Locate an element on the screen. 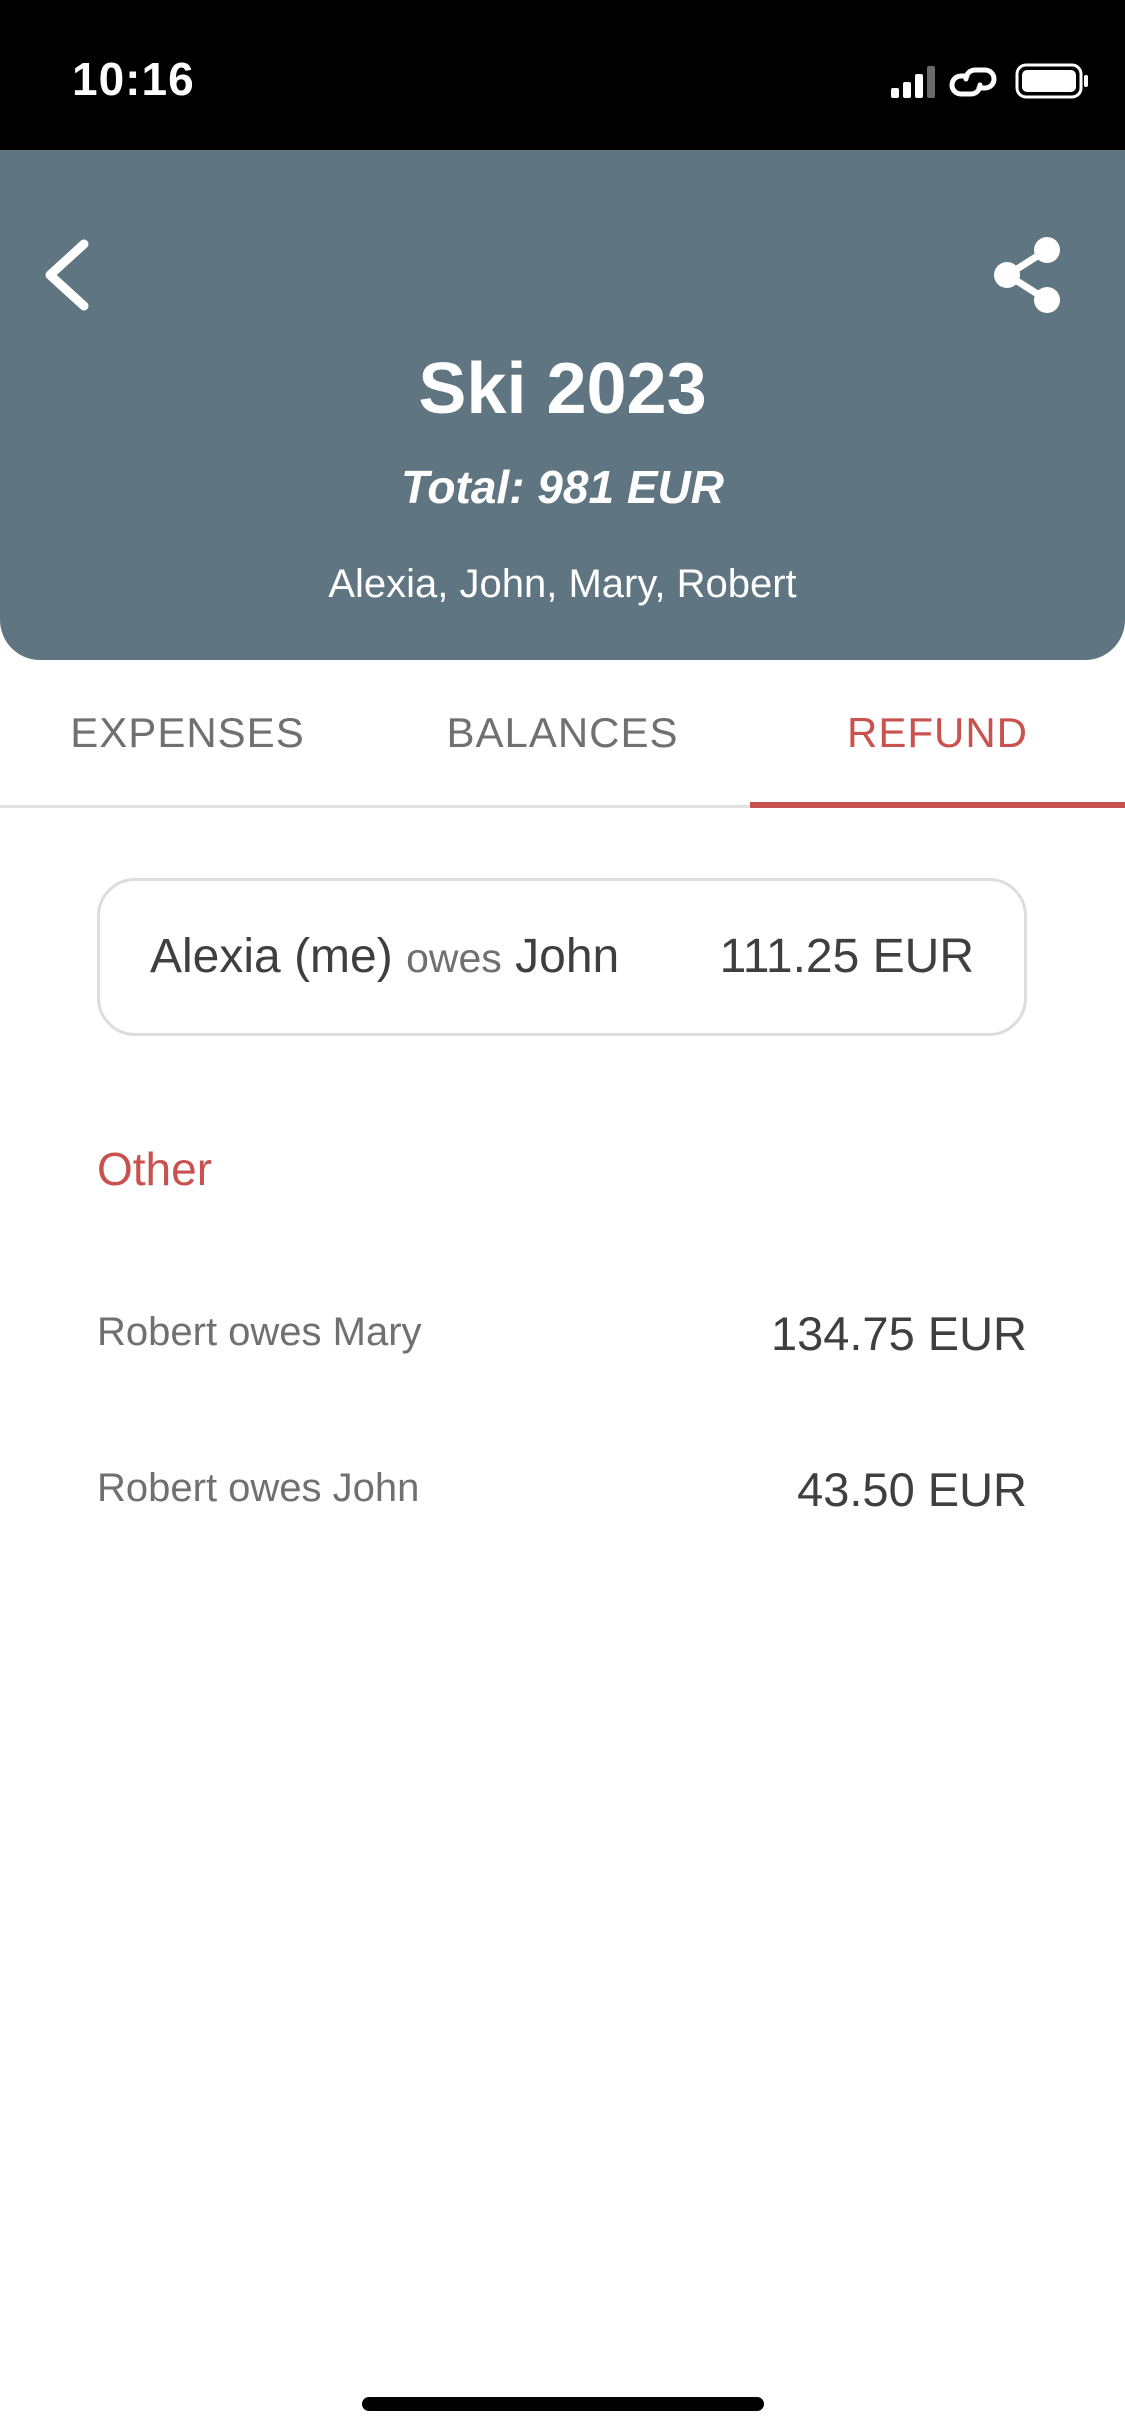 This screenshot has width=1125, height=2436. my-refund-description: Alexia (me) owes John is located at coordinates (384, 957).